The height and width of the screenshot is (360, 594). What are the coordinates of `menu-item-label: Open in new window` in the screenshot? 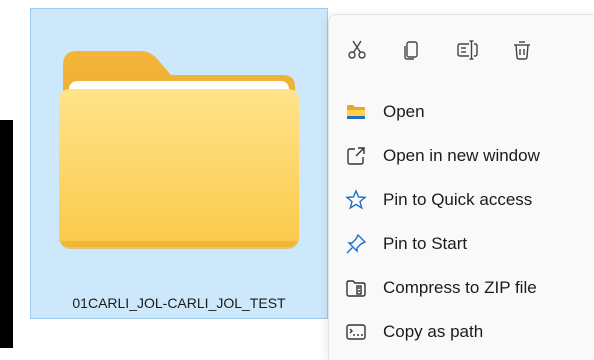 It's located at (461, 155).